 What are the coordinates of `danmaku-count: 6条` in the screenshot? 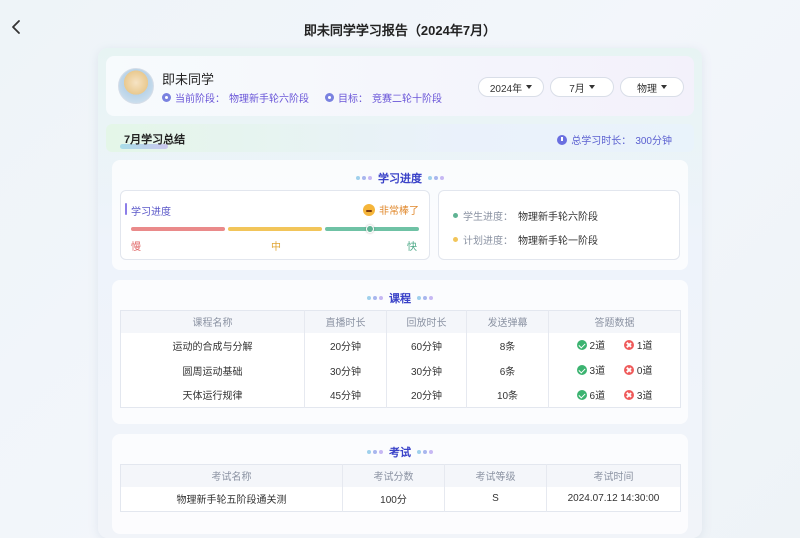 It's located at (507, 370).